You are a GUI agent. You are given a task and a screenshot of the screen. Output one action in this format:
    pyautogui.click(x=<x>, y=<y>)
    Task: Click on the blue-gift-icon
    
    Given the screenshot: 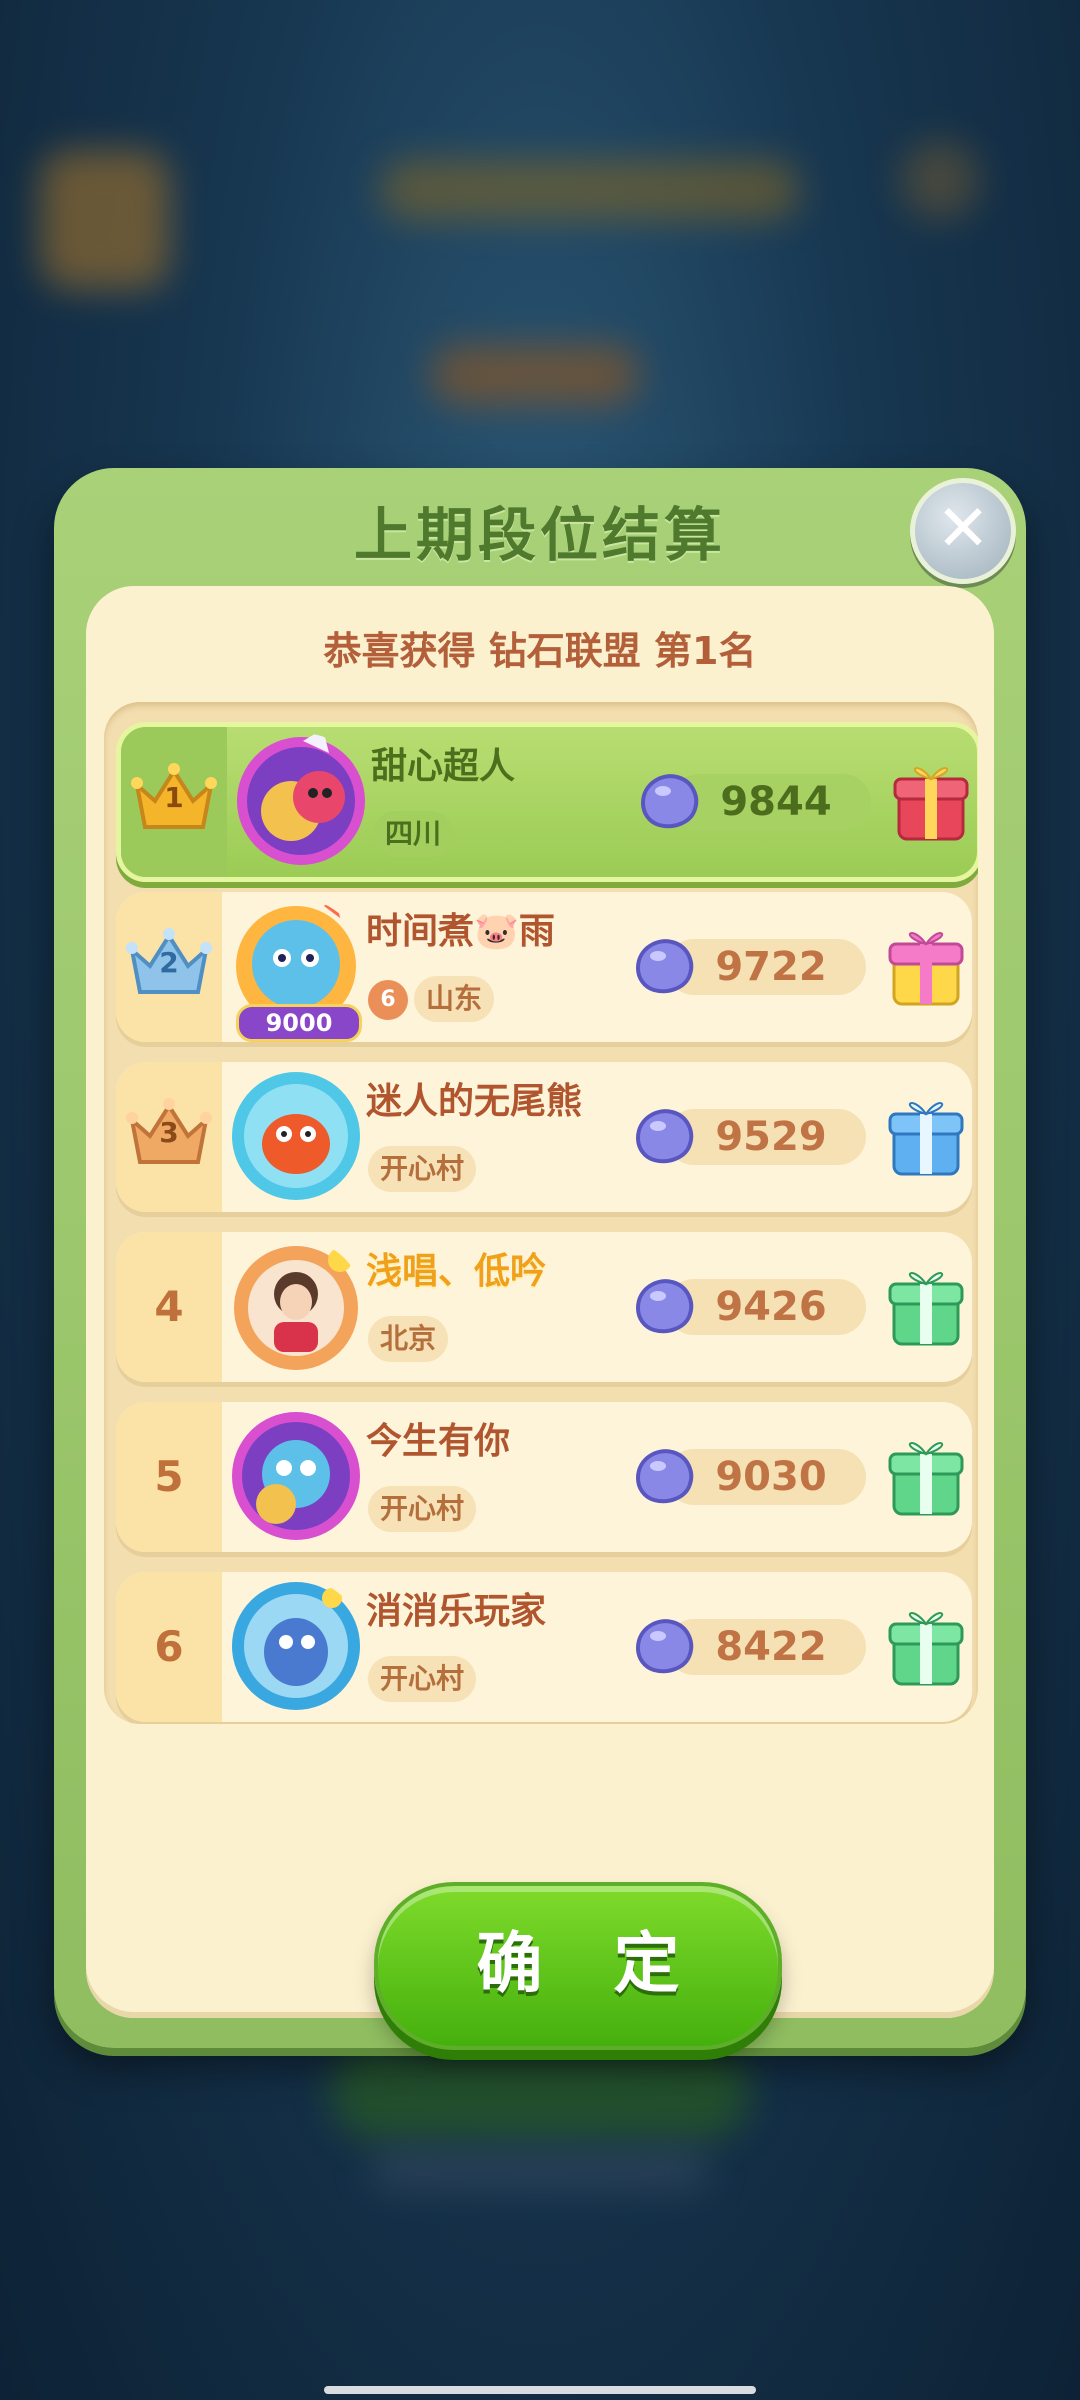 What is the action you would take?
    pyautogui.click(x=926, y=1135)
    